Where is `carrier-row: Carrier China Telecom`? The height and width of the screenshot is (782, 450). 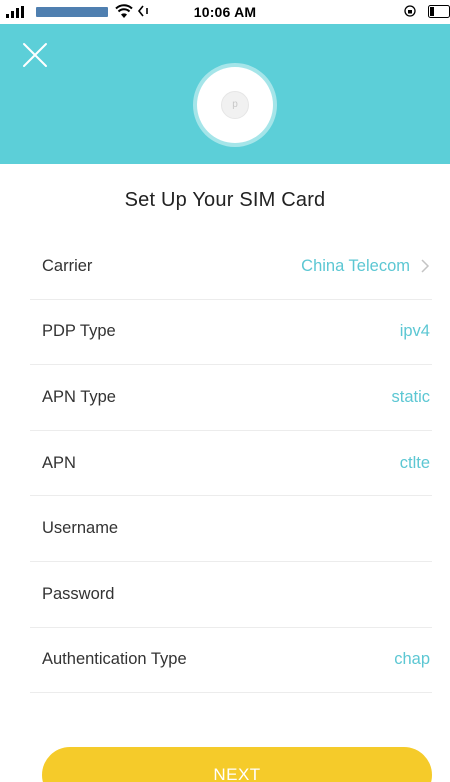 carrier-row: Carrier China Telecom is located at coordinates (231, 267).